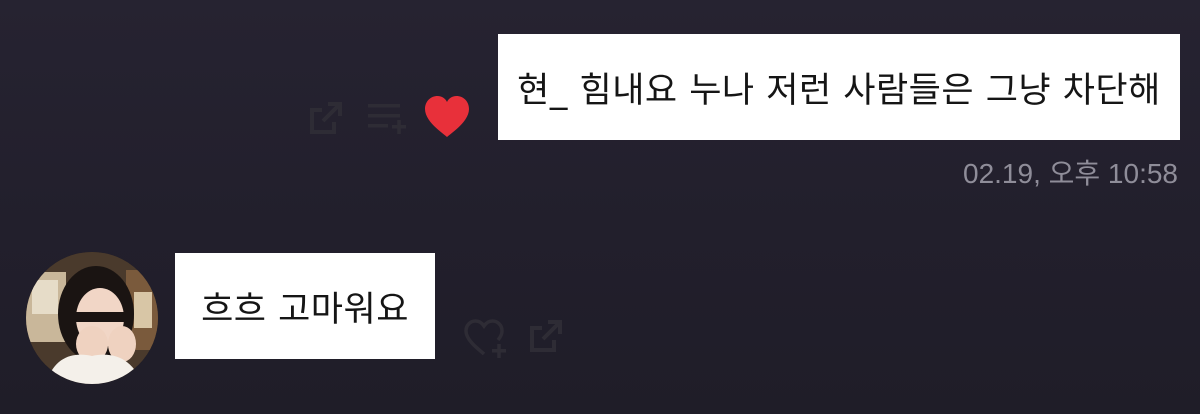  Describe the element at coordinates (517, 337) in the screenshot. I see `received-message-actions` at that location.